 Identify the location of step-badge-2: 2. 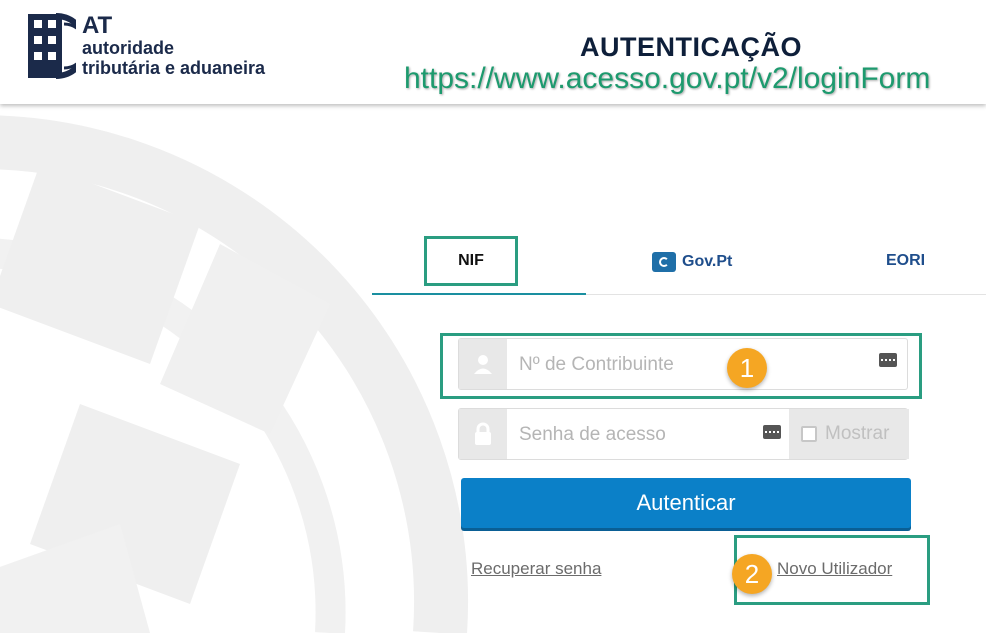
(752, 574).